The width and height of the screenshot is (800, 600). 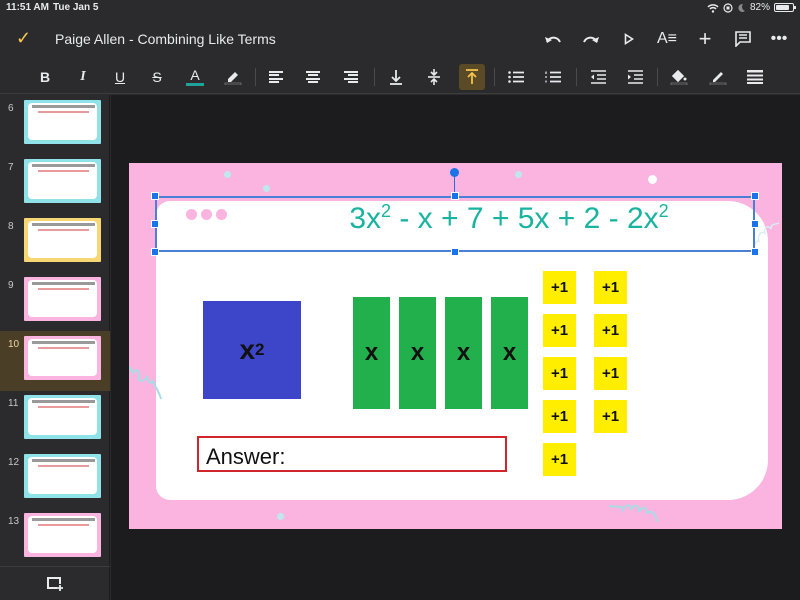 I want to click on vertical-align-middle-button, so click(x=434, y=77).